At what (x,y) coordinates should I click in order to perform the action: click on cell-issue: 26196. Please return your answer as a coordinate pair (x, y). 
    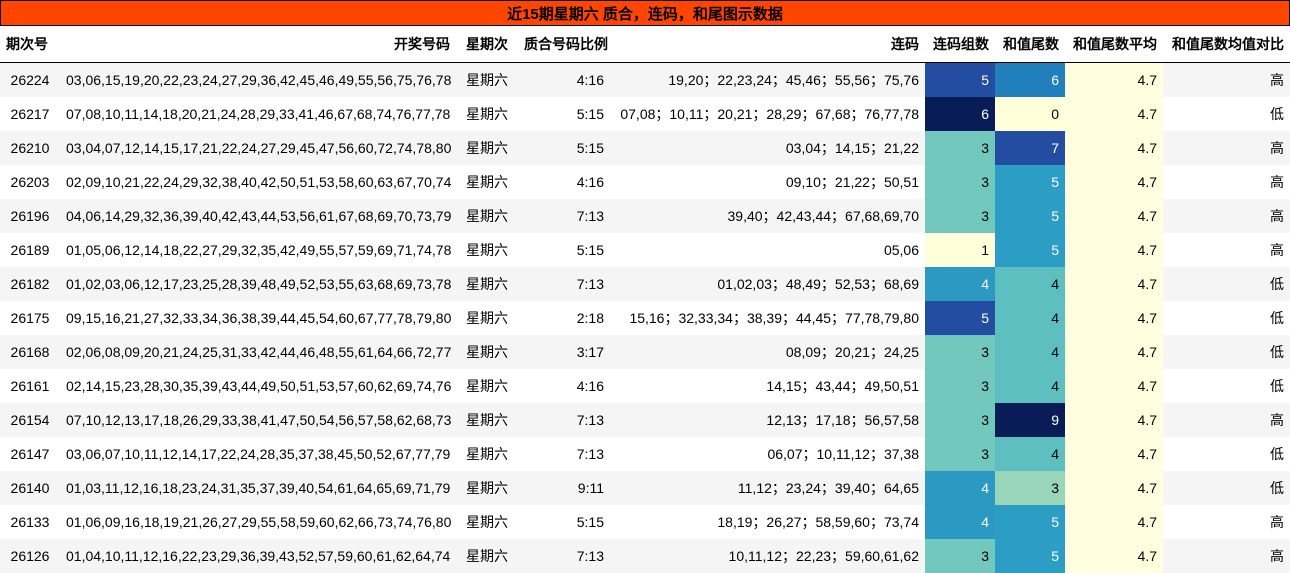
    Looking at the image, I should click on (30, 216).